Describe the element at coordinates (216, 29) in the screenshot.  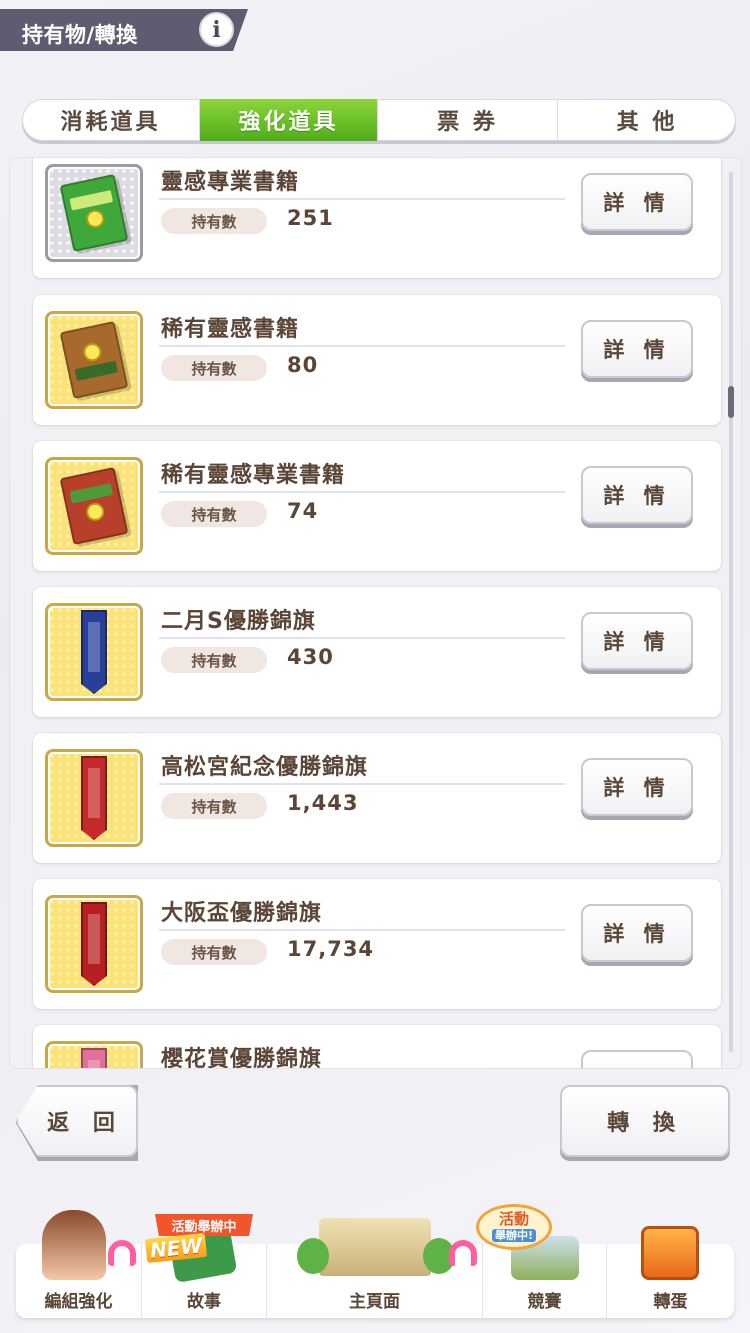
I see `info-icon: i` at that location.